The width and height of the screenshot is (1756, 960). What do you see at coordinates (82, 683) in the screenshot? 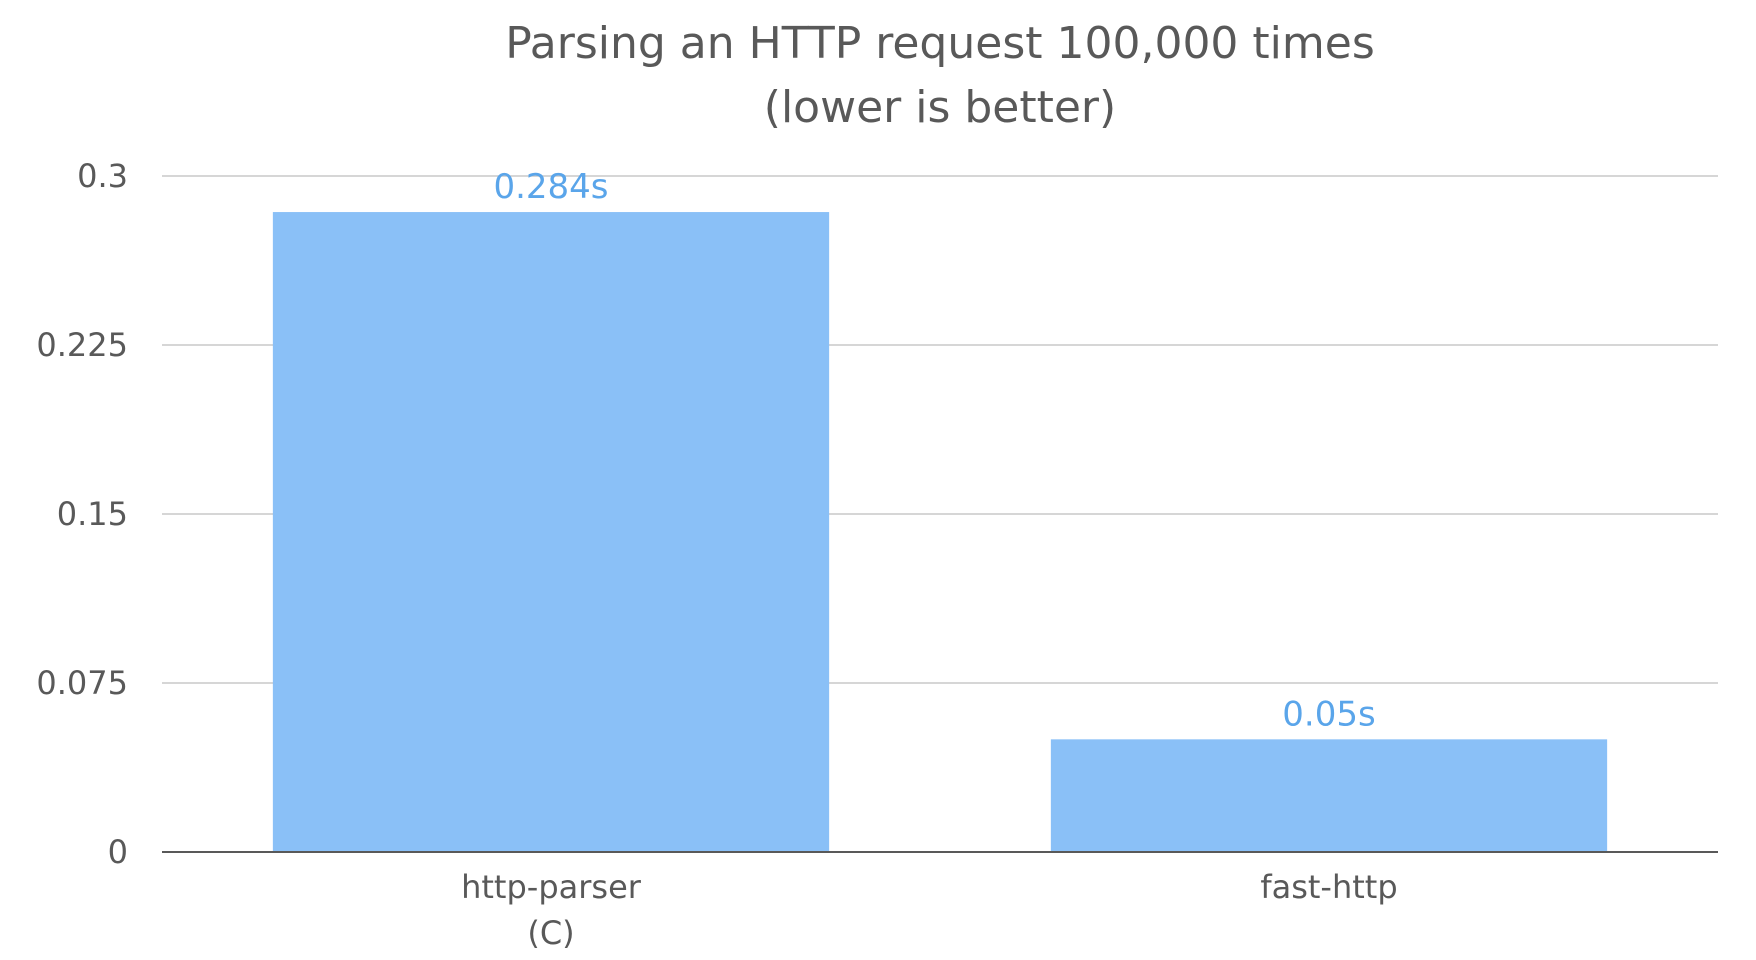
I see `y-tick-label: 0.075` at bounding box center [82, 683].